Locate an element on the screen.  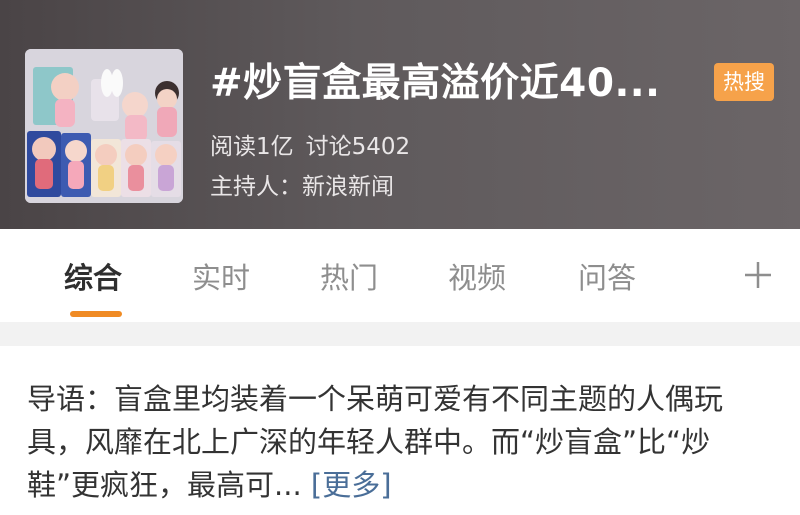
tab-popular: 热门 is located at coordinates (349, 278).